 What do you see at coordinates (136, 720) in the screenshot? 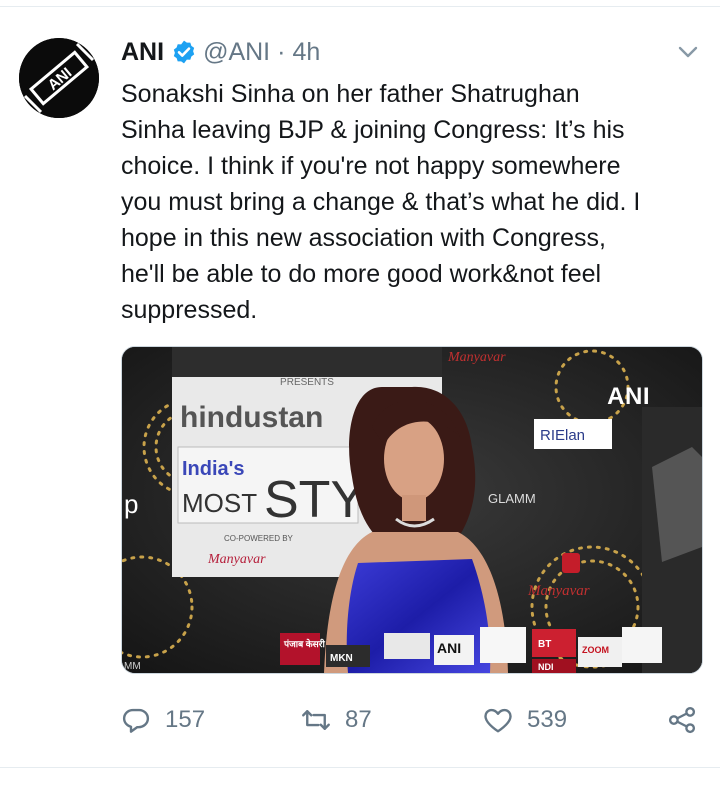
I see `reply-icon` at bounding box center [136, 720].